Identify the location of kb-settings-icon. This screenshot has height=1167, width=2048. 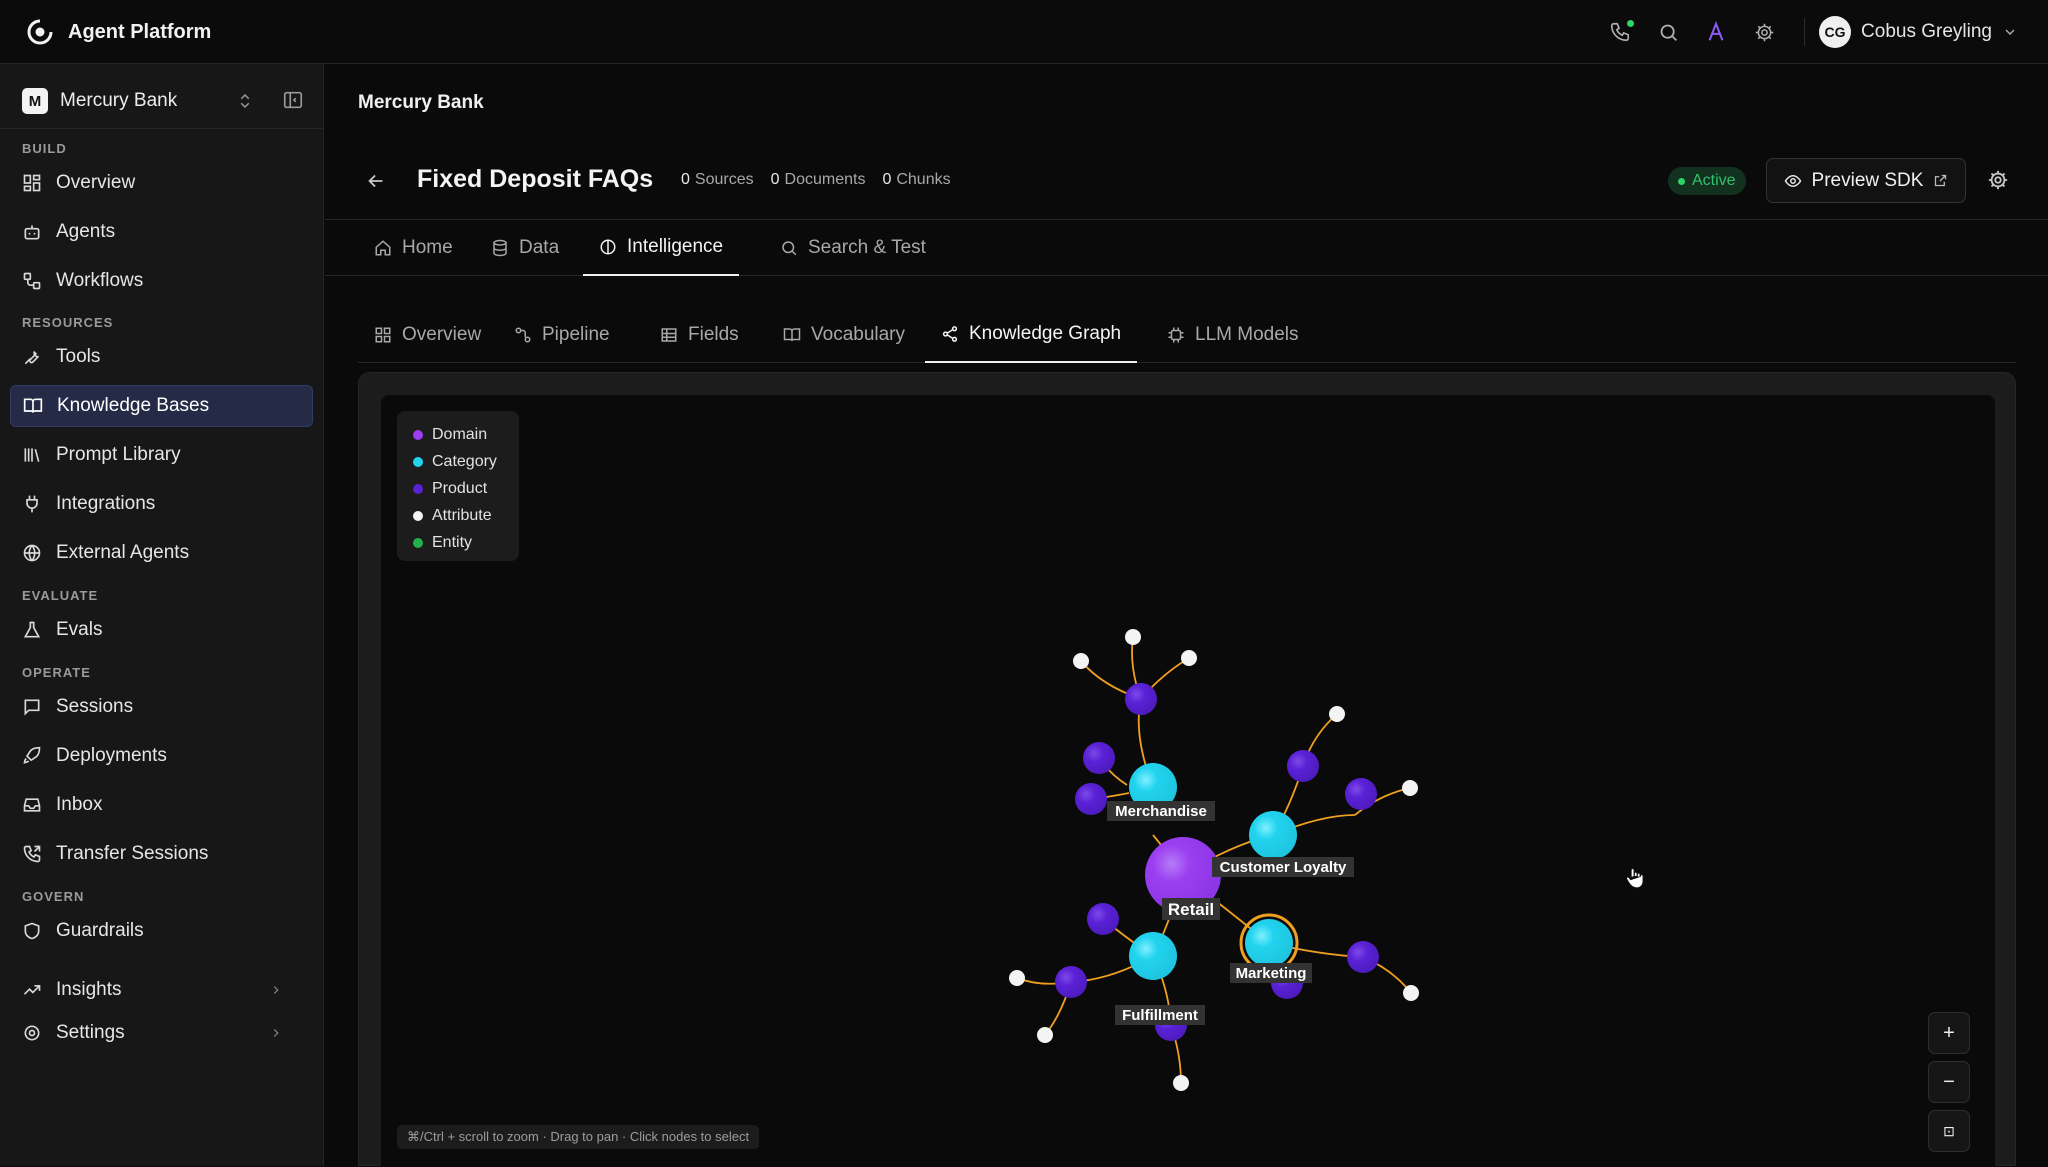
(1998, 180).